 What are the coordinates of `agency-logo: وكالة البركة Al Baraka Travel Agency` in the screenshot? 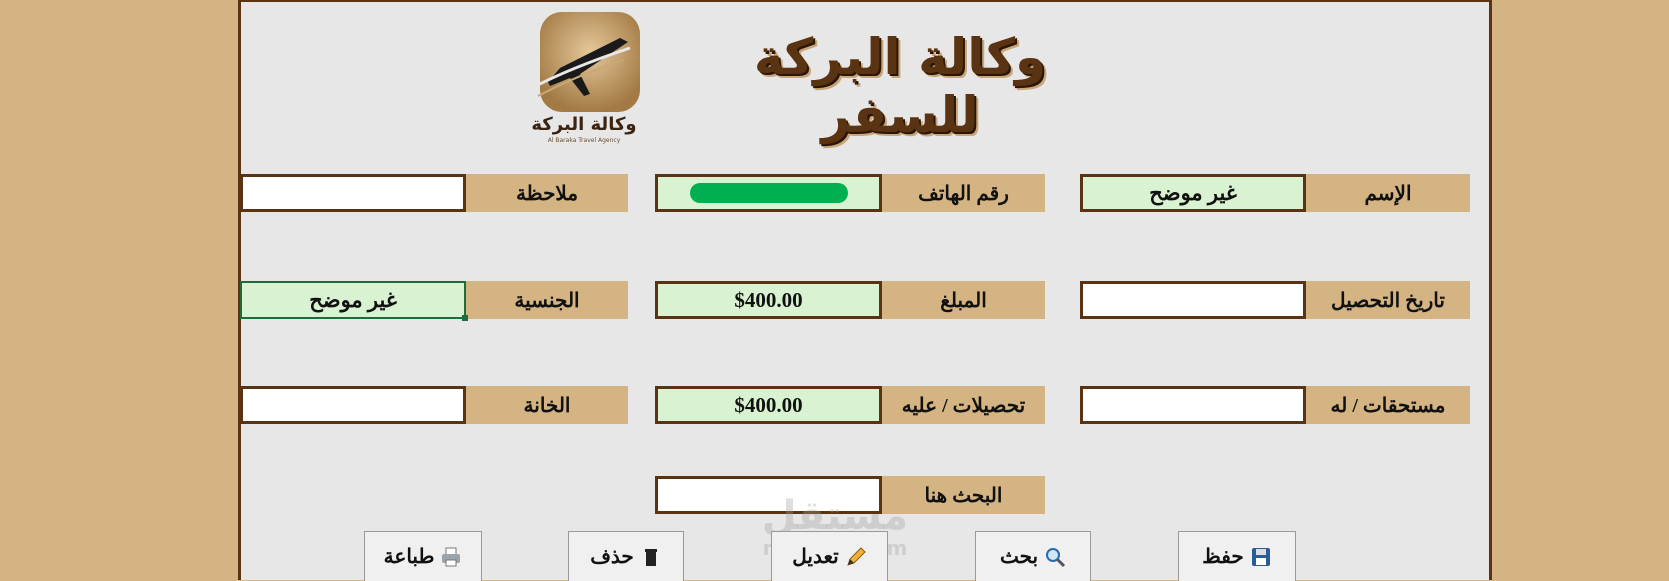 It's located at (584, 78).